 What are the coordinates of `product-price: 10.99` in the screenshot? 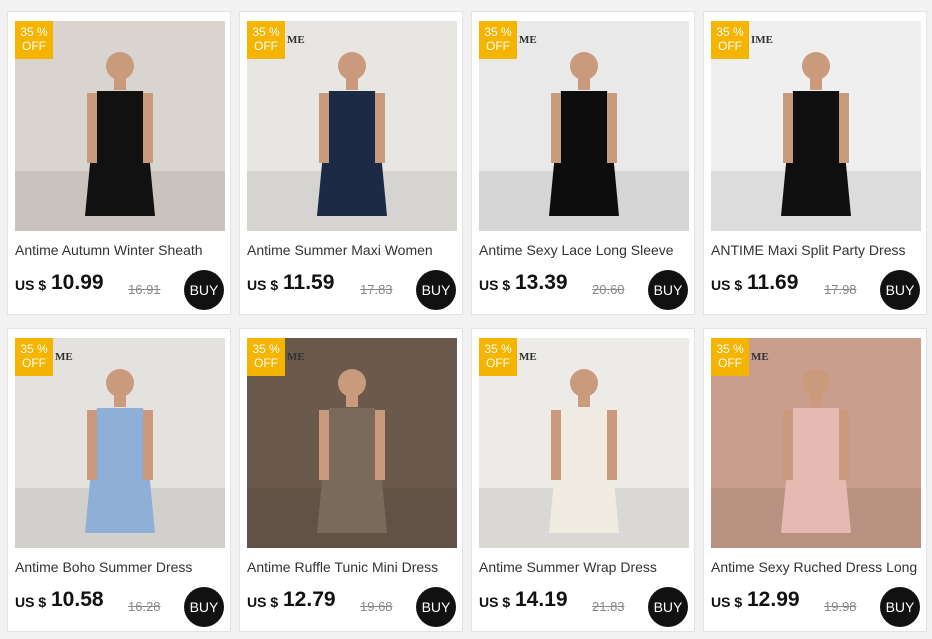 It's located at (77, 282).